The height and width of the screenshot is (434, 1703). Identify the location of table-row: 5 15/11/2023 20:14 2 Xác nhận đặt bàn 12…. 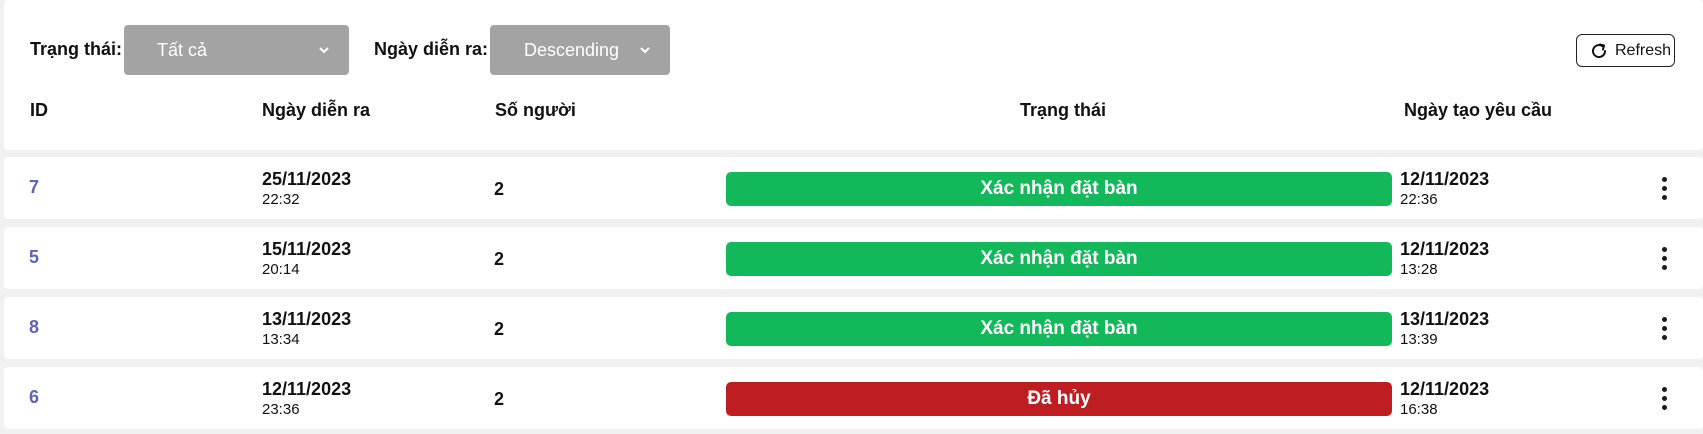
(853, 258).